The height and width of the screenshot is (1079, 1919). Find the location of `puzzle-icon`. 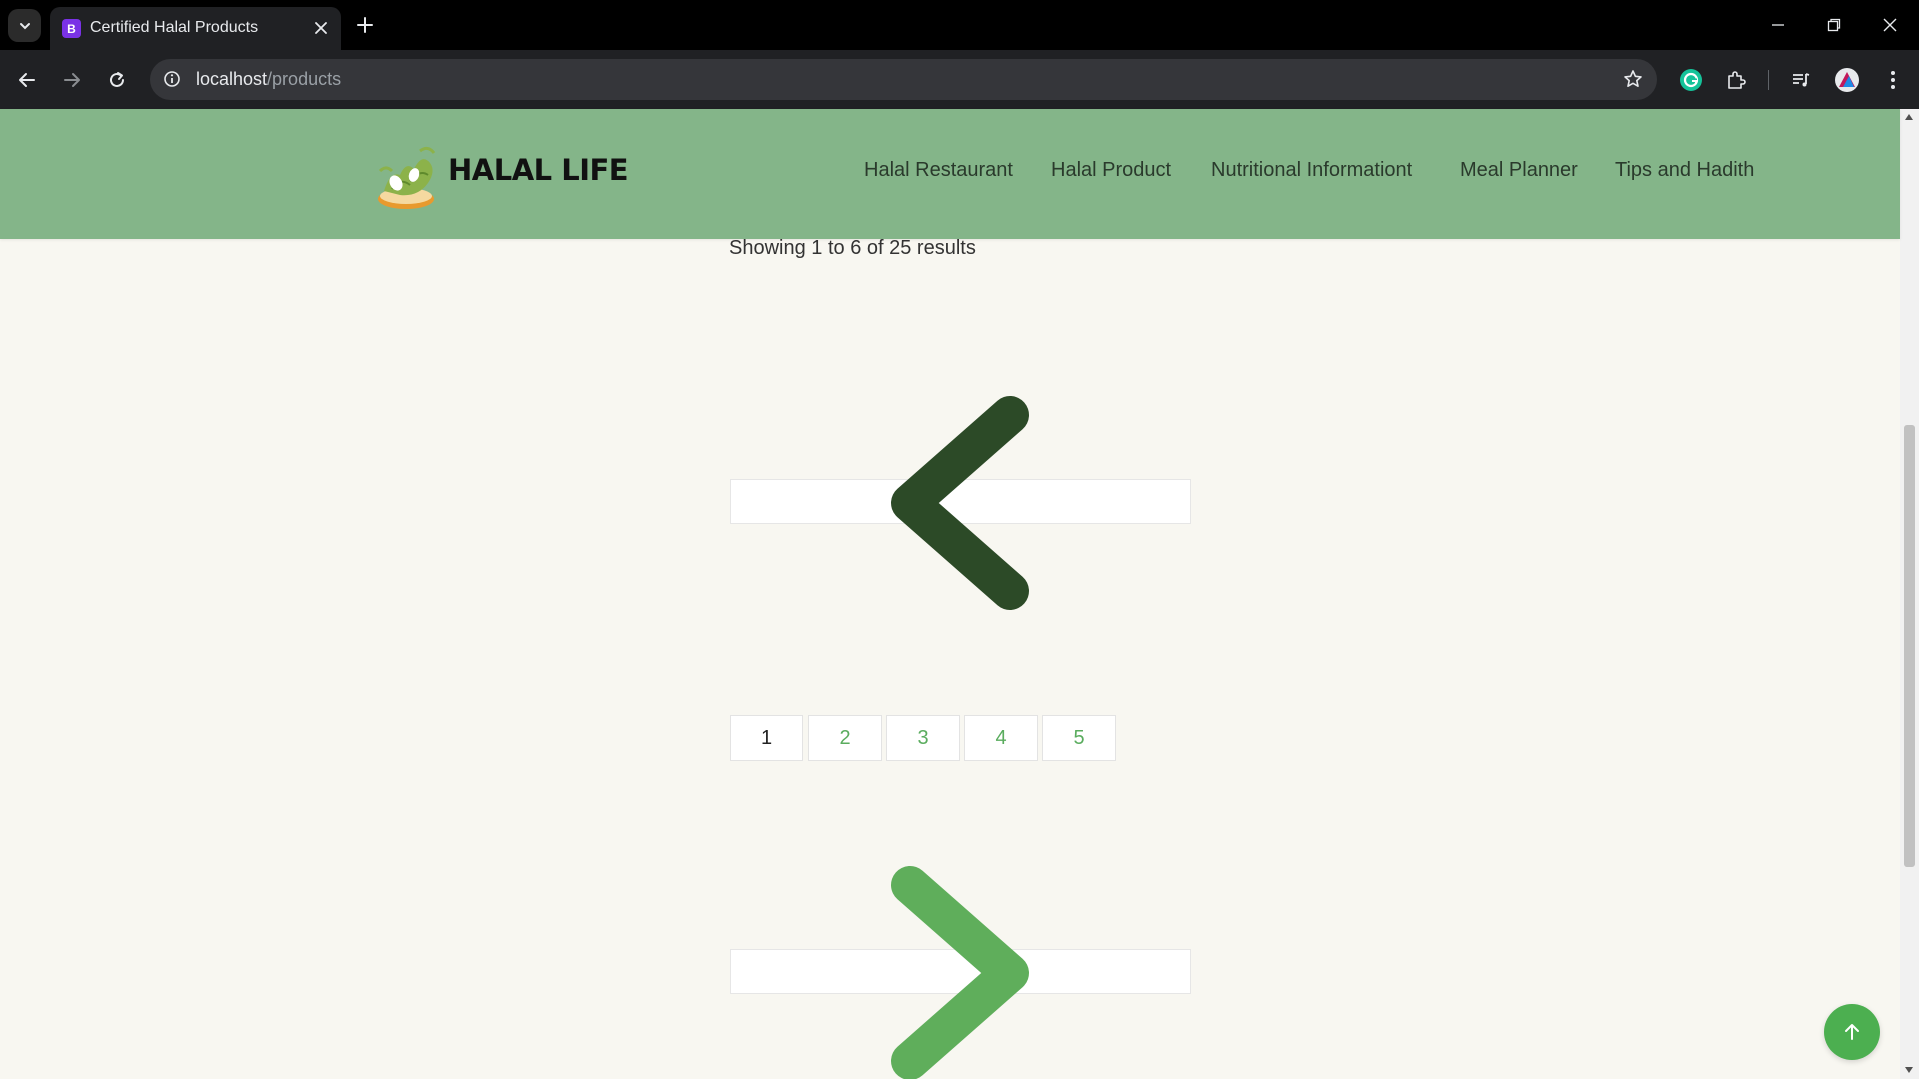

puzzle-icon is located at coordinates (1737, 80).